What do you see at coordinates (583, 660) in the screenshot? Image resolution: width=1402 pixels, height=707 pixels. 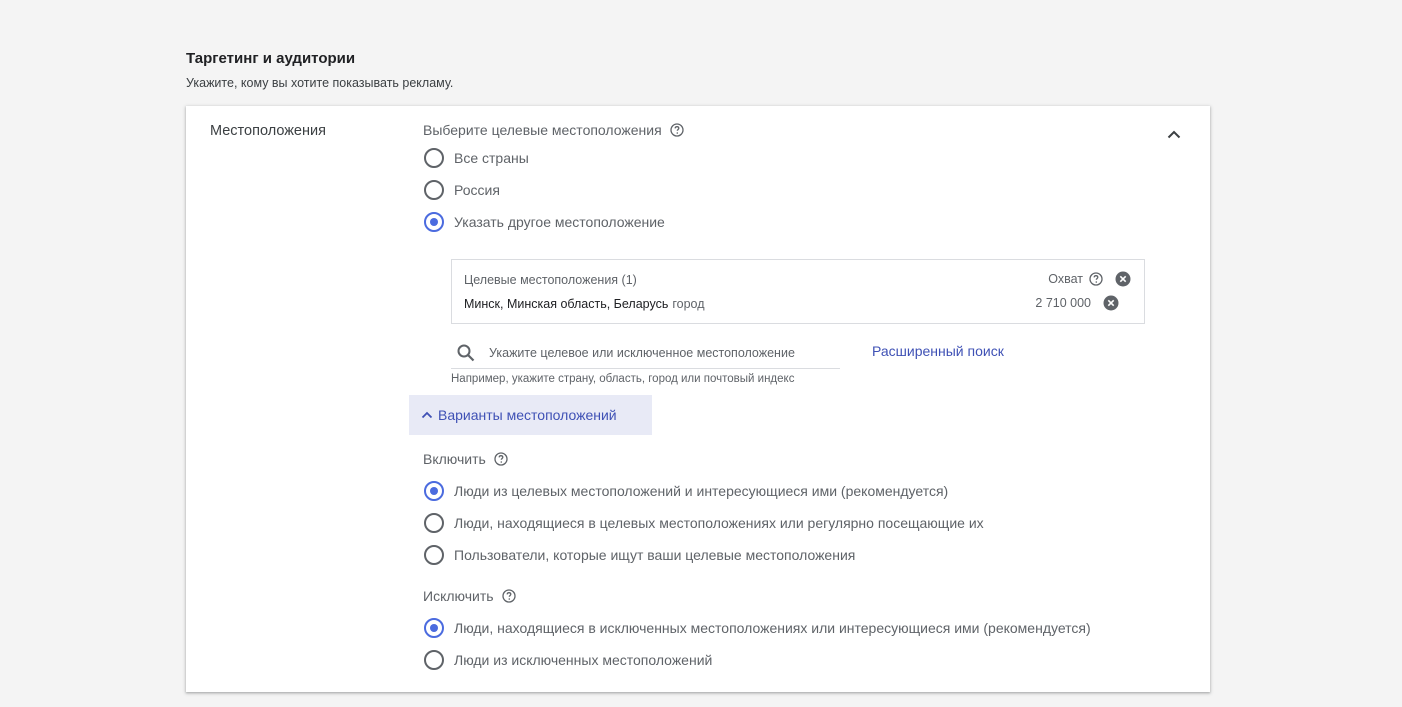 I see `radio-label: Люди из исключенных местоположений` at bounding box center [583, 660].